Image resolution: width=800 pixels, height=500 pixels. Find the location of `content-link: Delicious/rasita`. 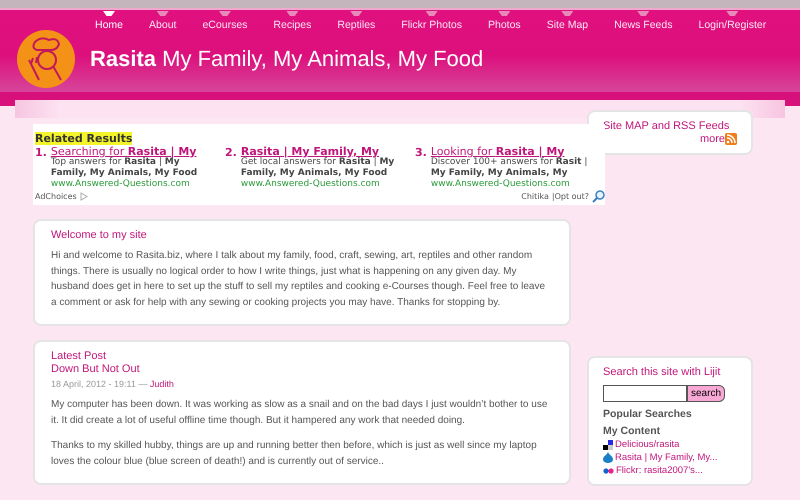

content-link: Delicious/rasita is located at coordinates (647, 444).